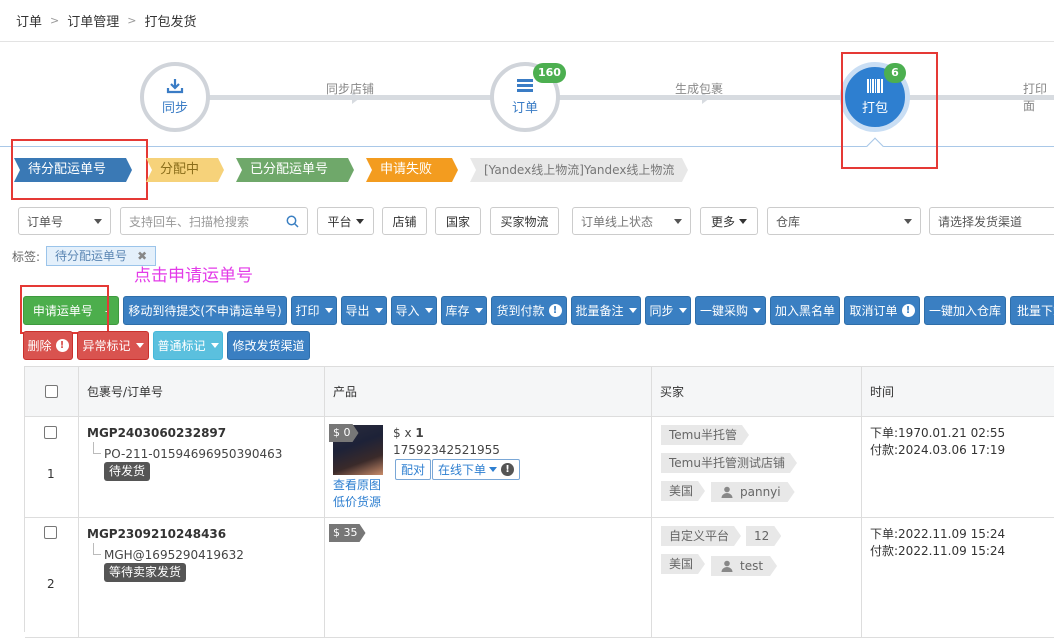 The height and width of the screenshot is (638, 1054). I want to click on tab-yandex: [Yandex线上物流]Yandex线上物流 (1), so click(579, 170).